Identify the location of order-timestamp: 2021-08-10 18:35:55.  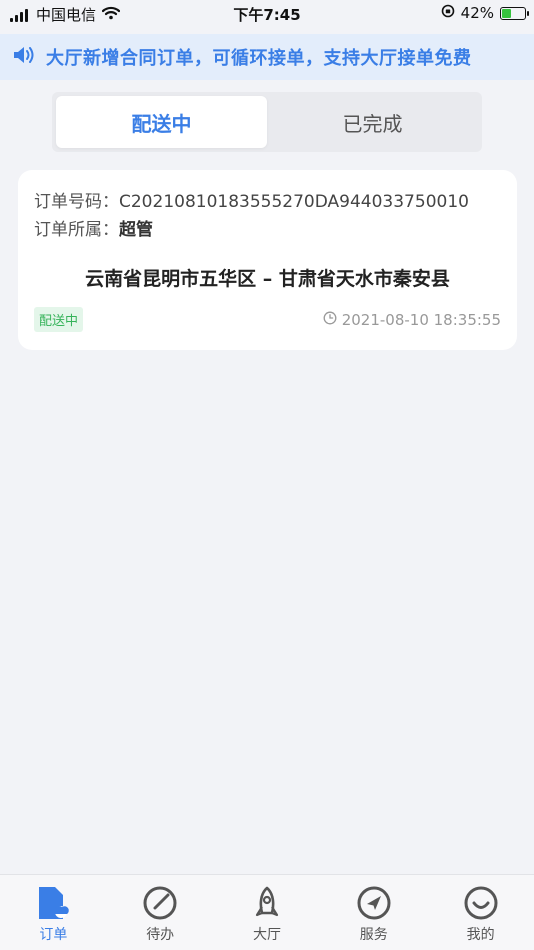
(412, 320).